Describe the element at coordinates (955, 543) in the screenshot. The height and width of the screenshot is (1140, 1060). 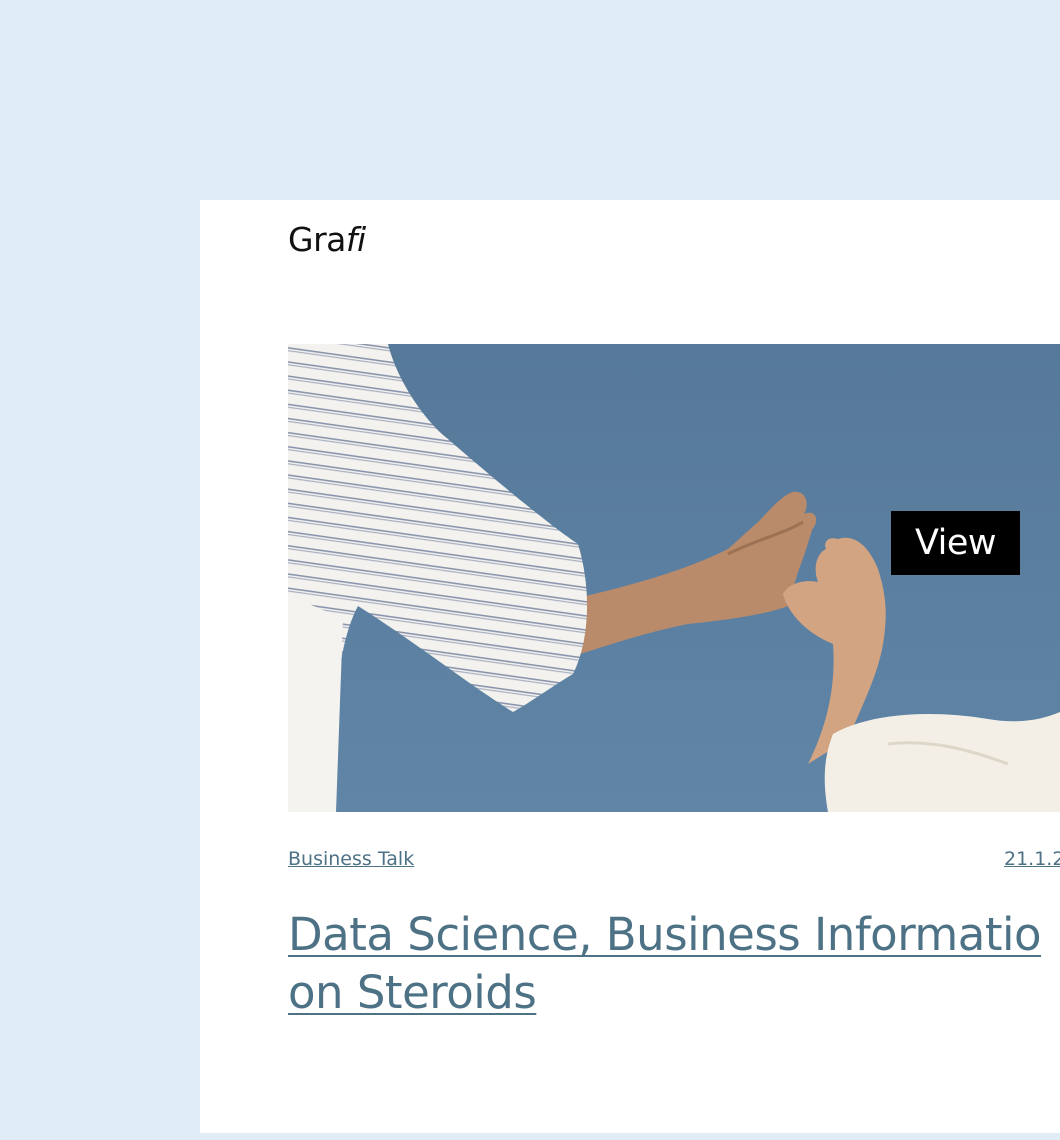
I see `view-button: View` at that location.